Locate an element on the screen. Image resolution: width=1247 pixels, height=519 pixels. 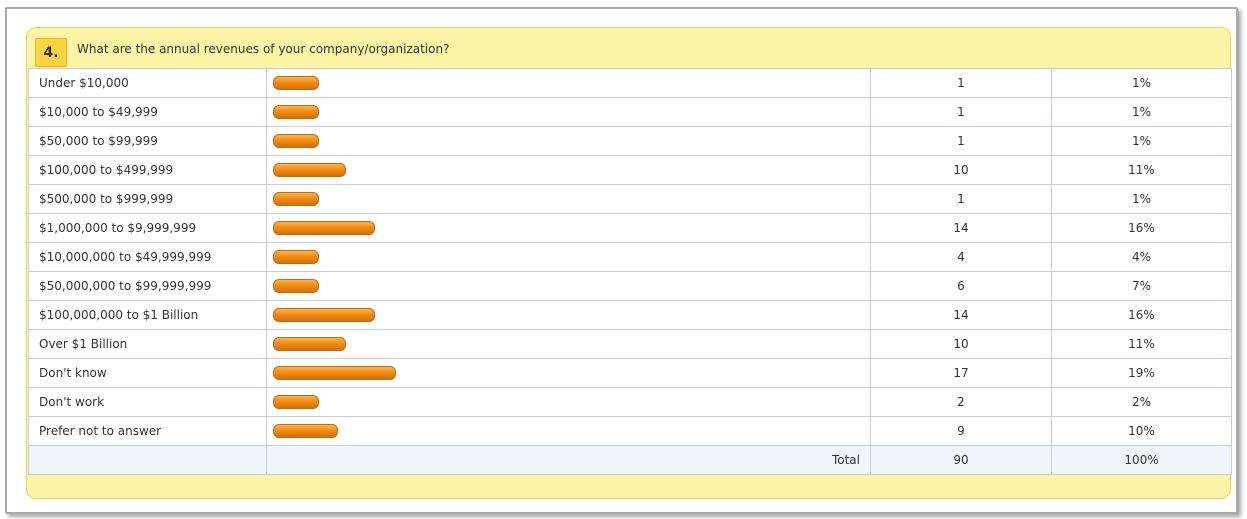
answer-row: $500,000 to $999,999 1 1% is located at coordinates (630, 199).